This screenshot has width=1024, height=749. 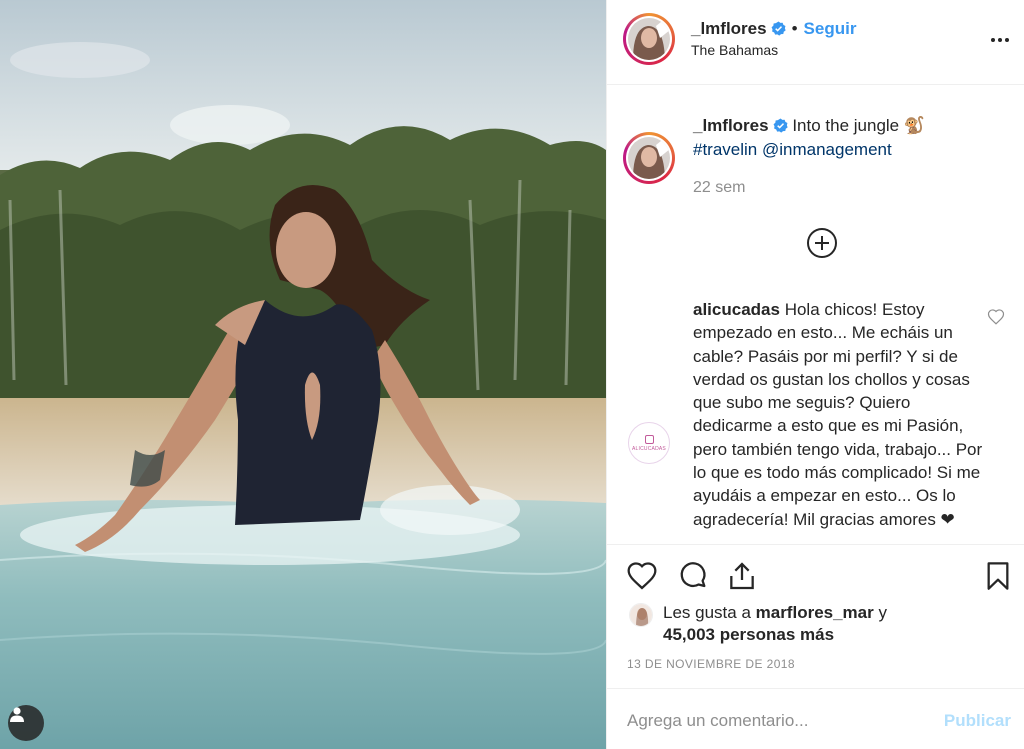 I want to click on comment-icon, so click(x=693, y=576).